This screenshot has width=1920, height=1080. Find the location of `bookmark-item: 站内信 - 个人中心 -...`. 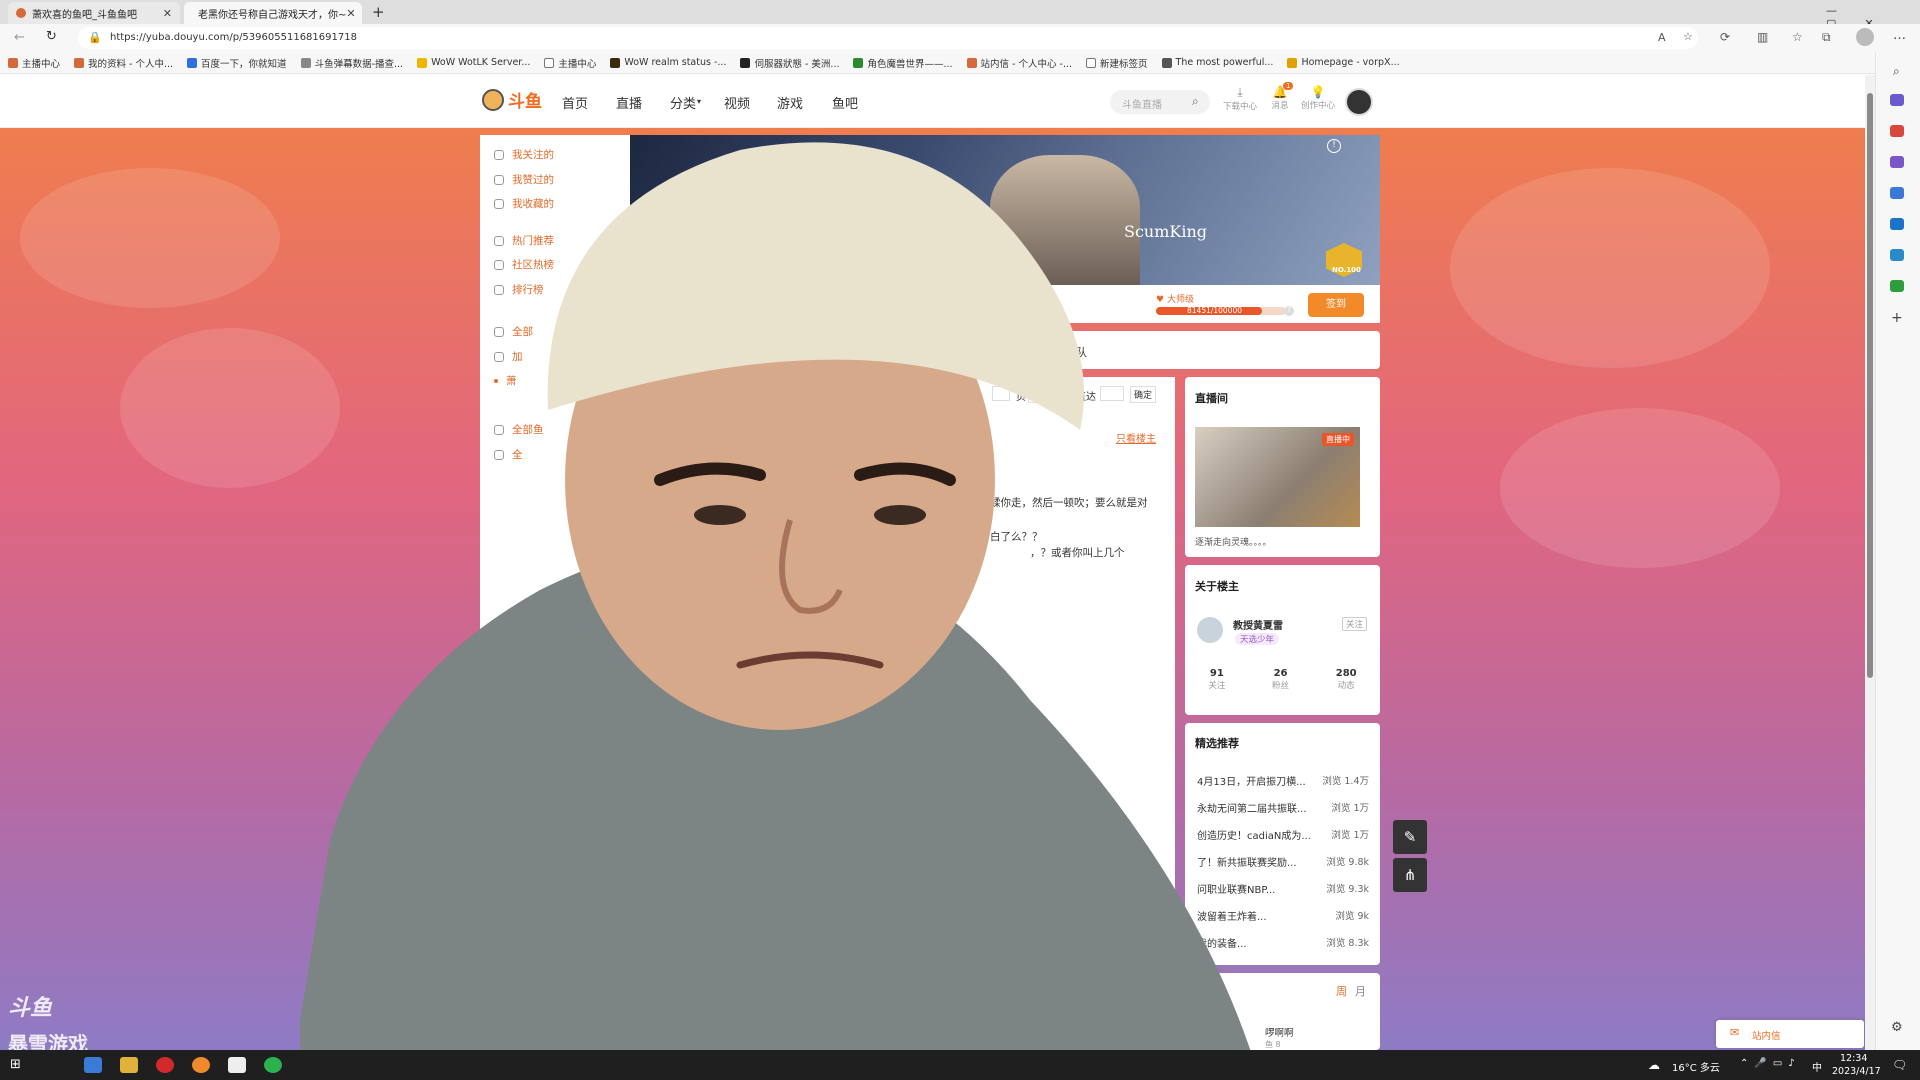

bookmark-item: 站内信 - 个人中心 -... is located at coordinates (1019, 63).